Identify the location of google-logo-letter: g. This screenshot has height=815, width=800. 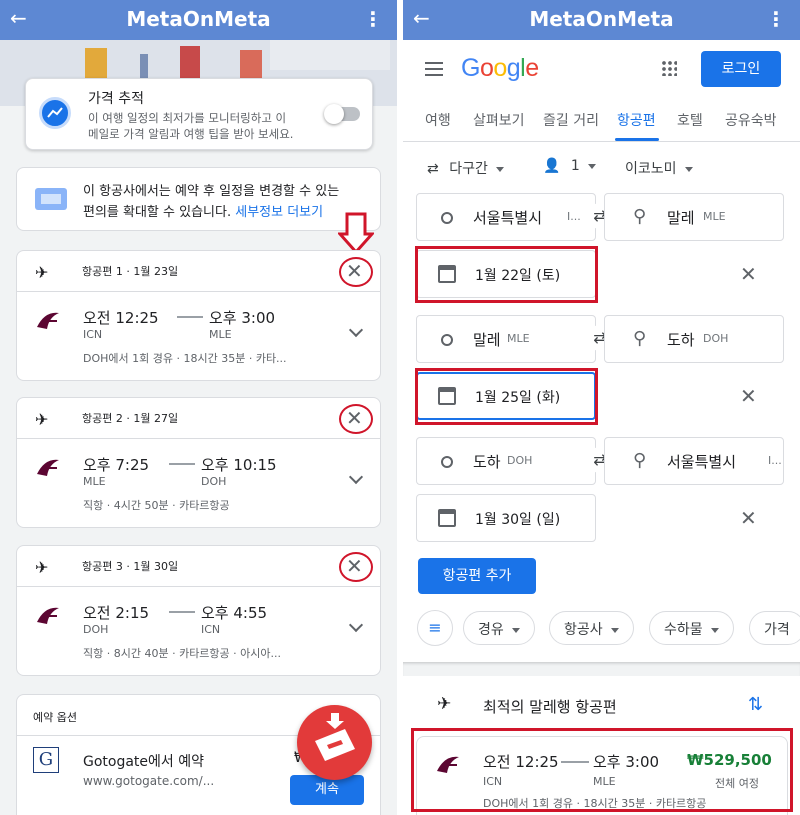
(513, 68).